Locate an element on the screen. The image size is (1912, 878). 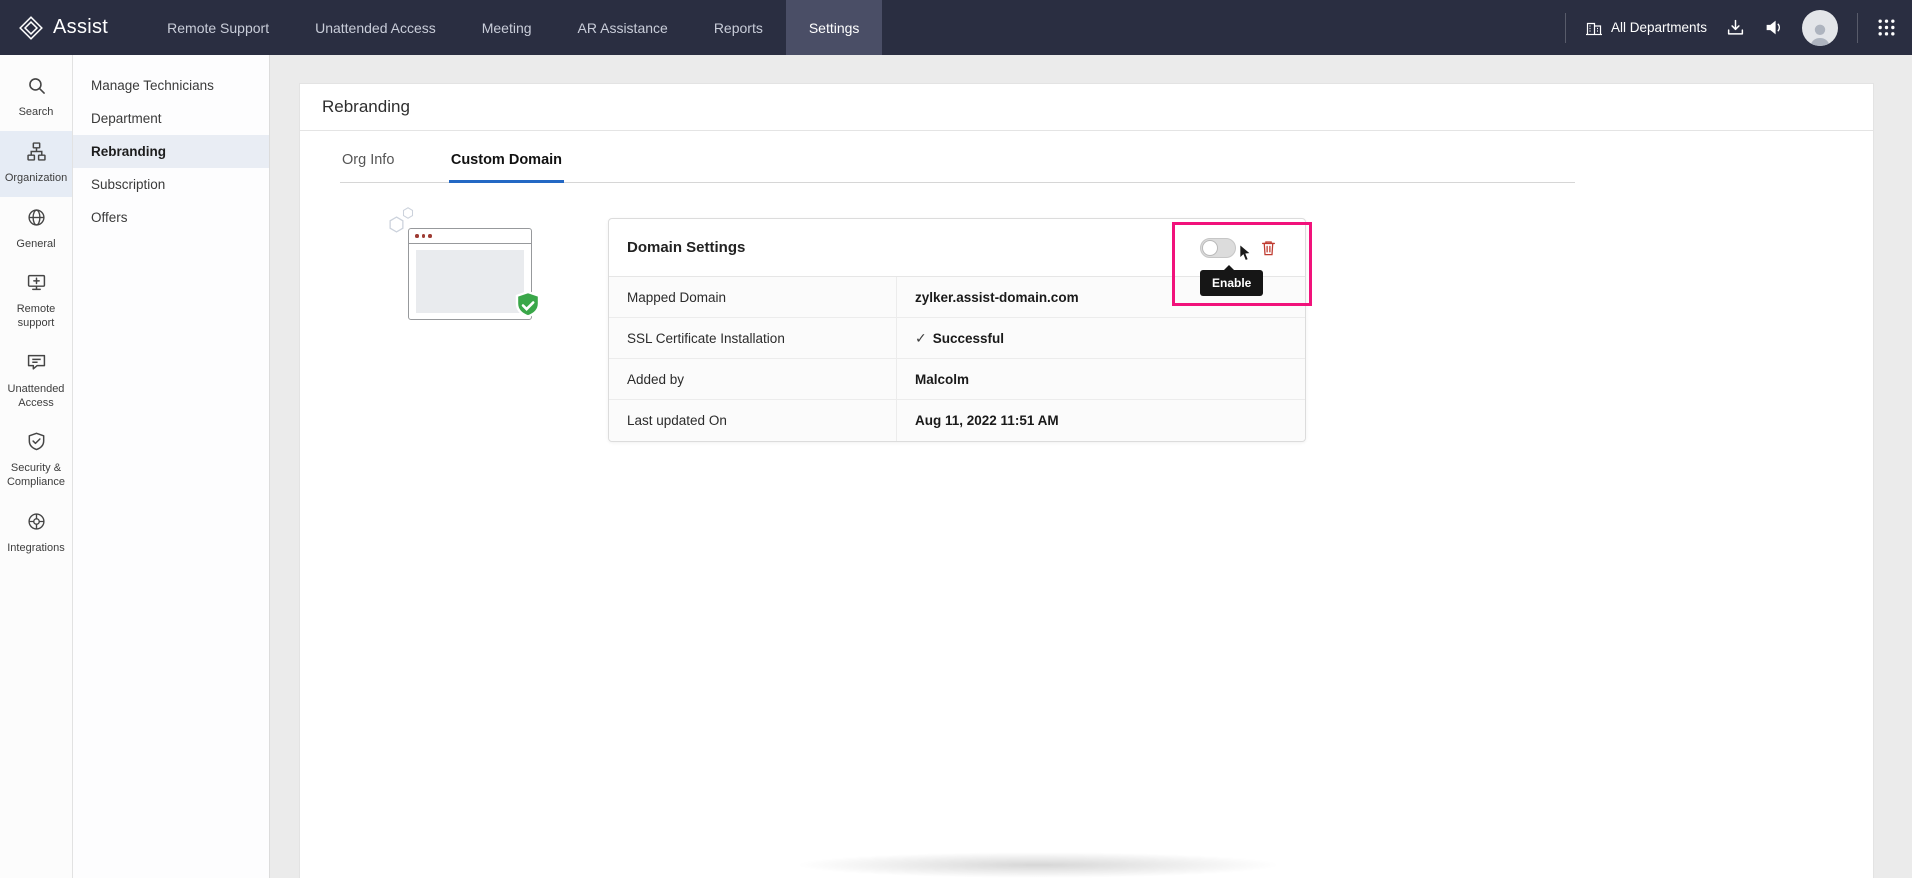
toggle-knob is located at coordinates (1210, 247).